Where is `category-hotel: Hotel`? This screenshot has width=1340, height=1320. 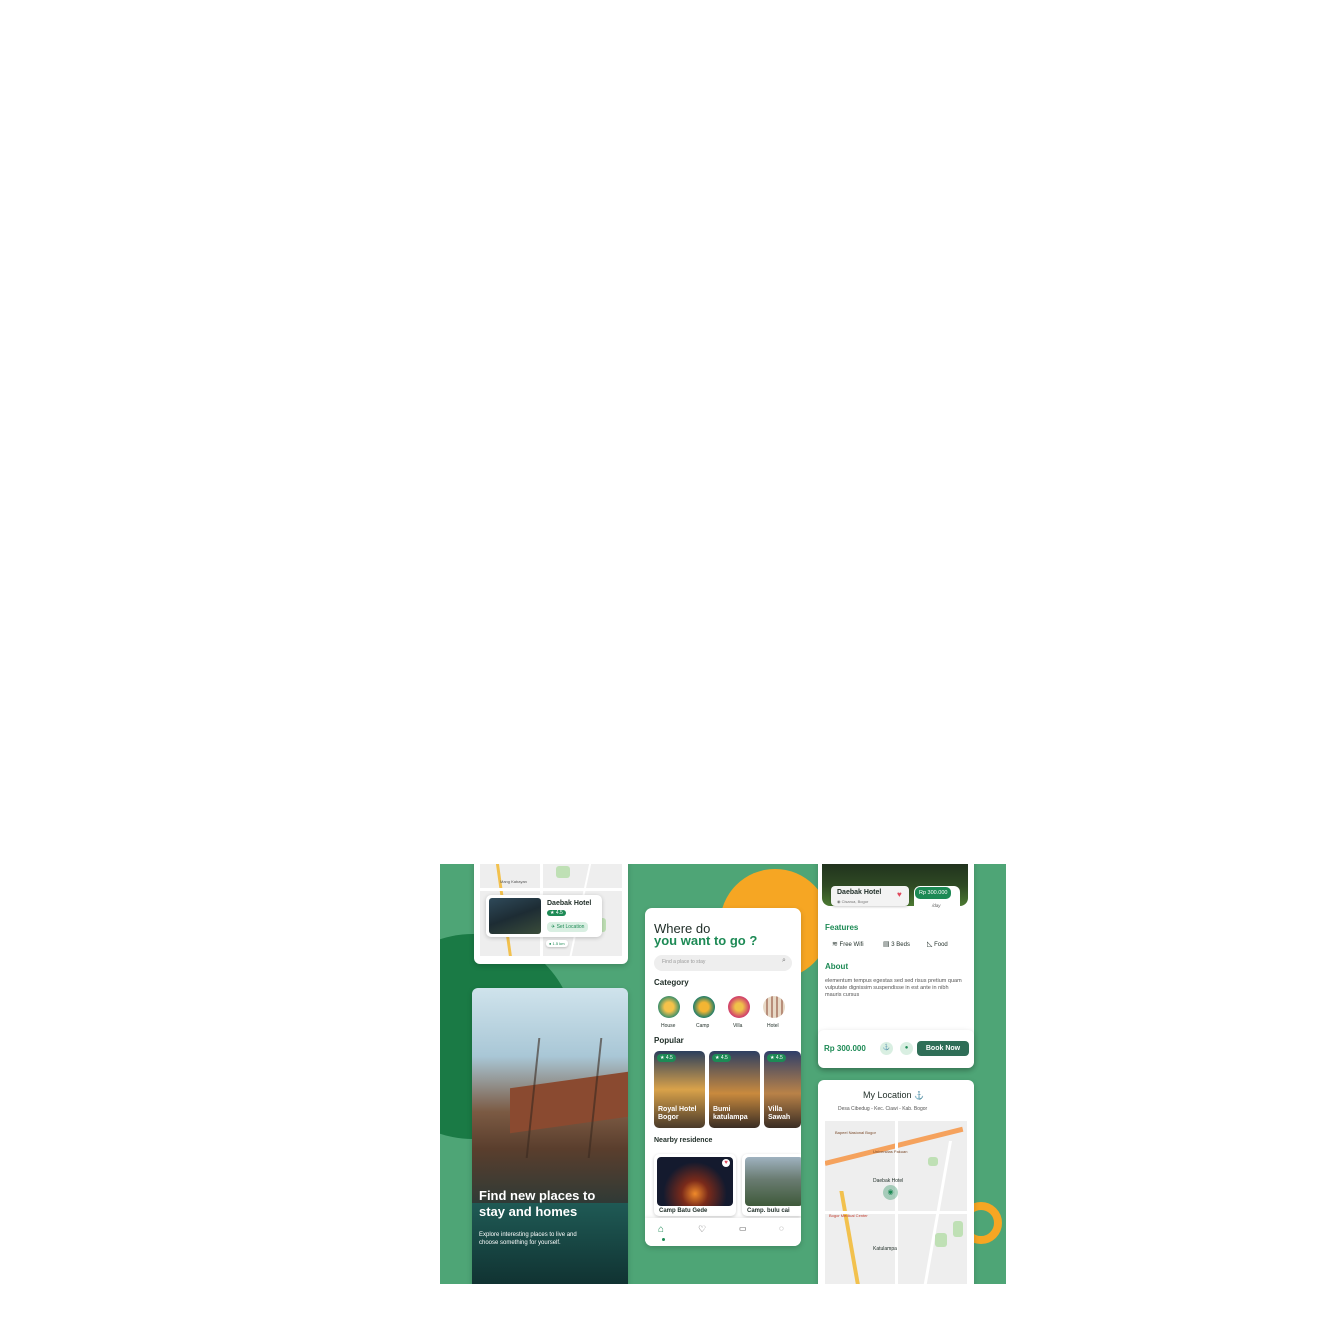
category-hotel: Hotel is located at coordinates (775, 1014).